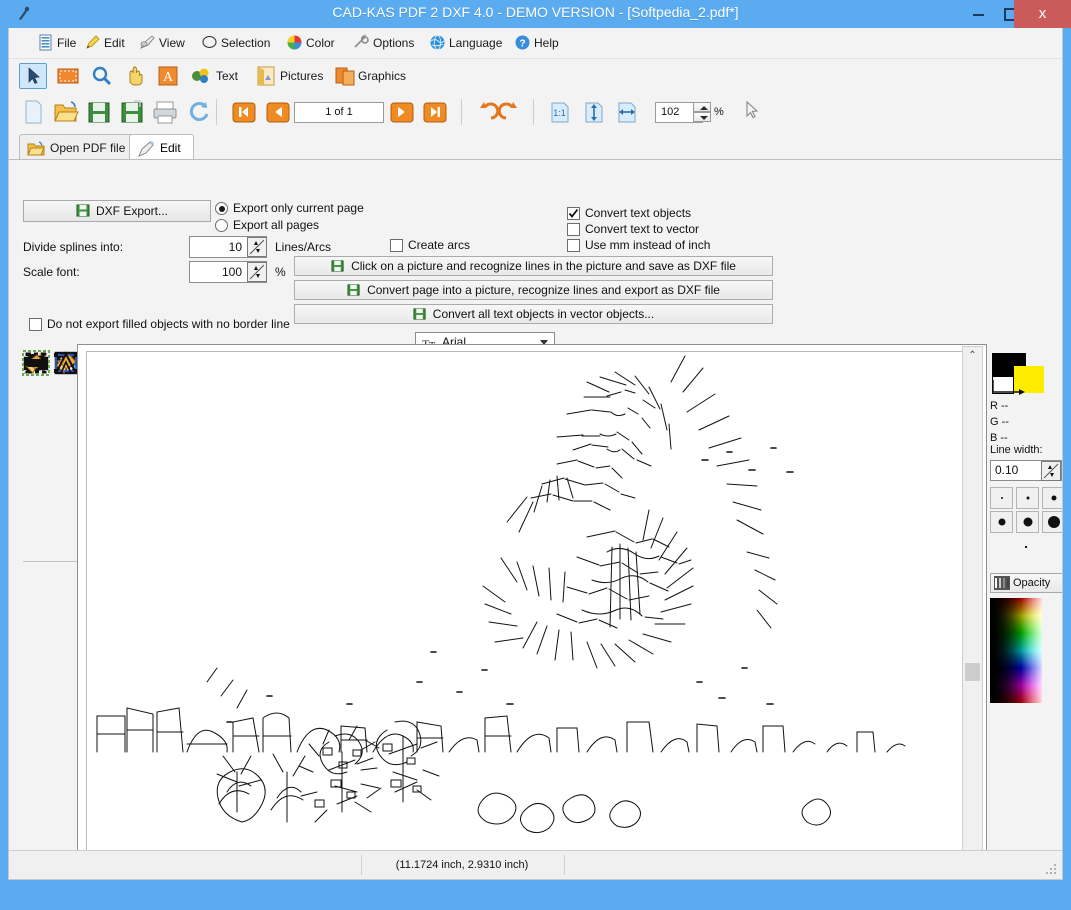 The width and height of the screenshot is (1071, 910). Describe the element at coordinates (972, 611) in the screenshot. I see `canvas-vertical-scrollbar: ⌃ ⌄` at that location.